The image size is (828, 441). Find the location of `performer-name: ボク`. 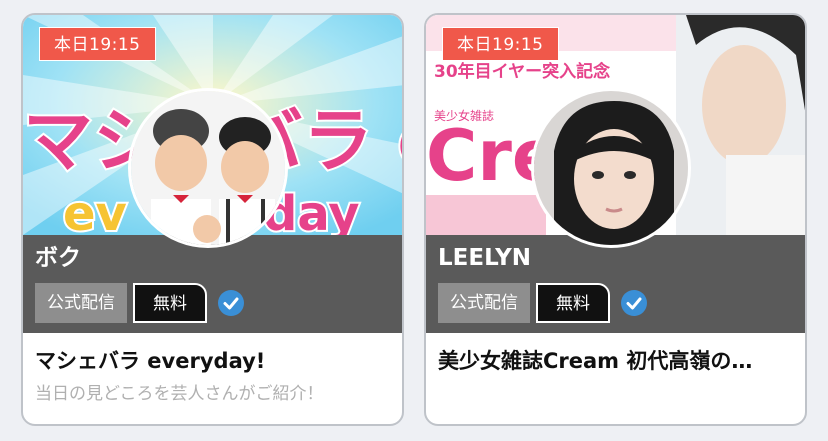

performer-name: ボク is located at coordinates (58, 258).